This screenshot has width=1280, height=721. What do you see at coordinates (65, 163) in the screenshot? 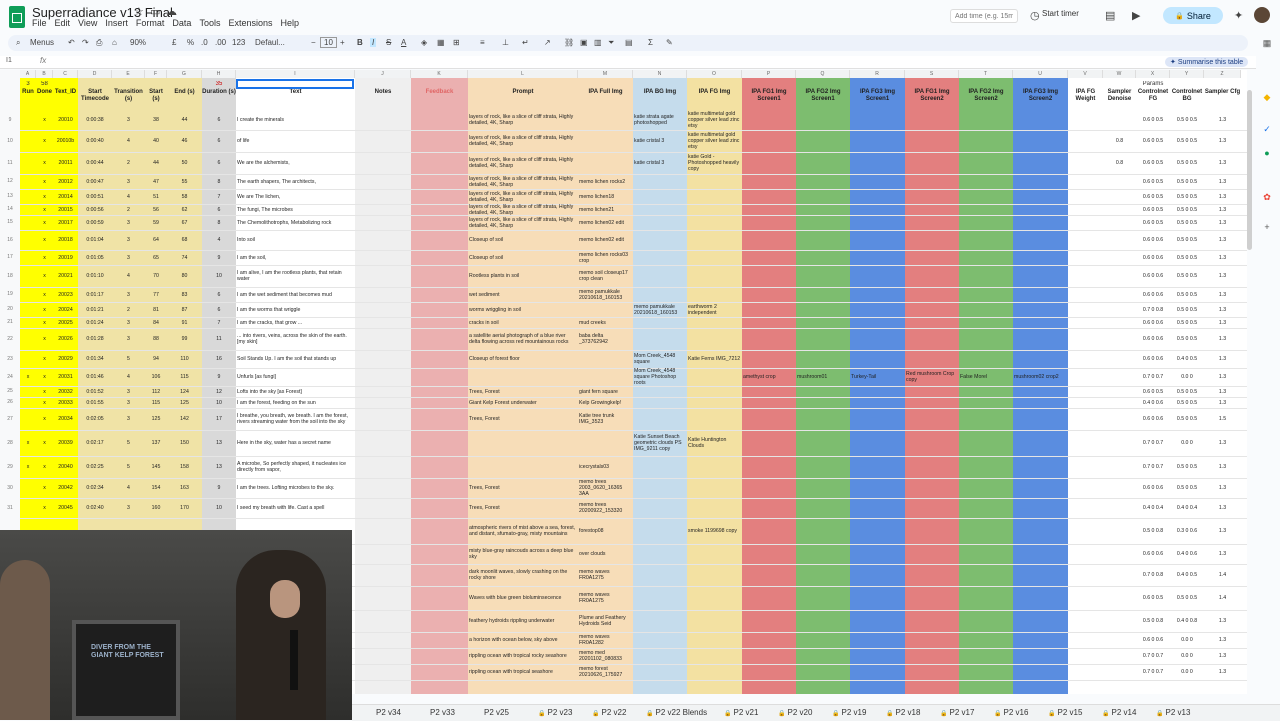
I see `cell-c: 20011` at bounding box center [65, 163].